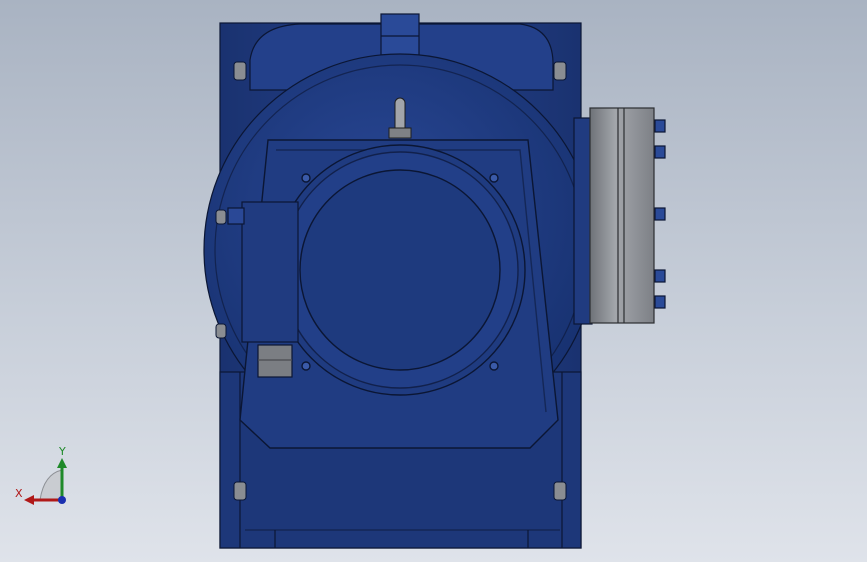 This screenshot has width=867, height=562. I want to click on motor-face, so click(400, 270).